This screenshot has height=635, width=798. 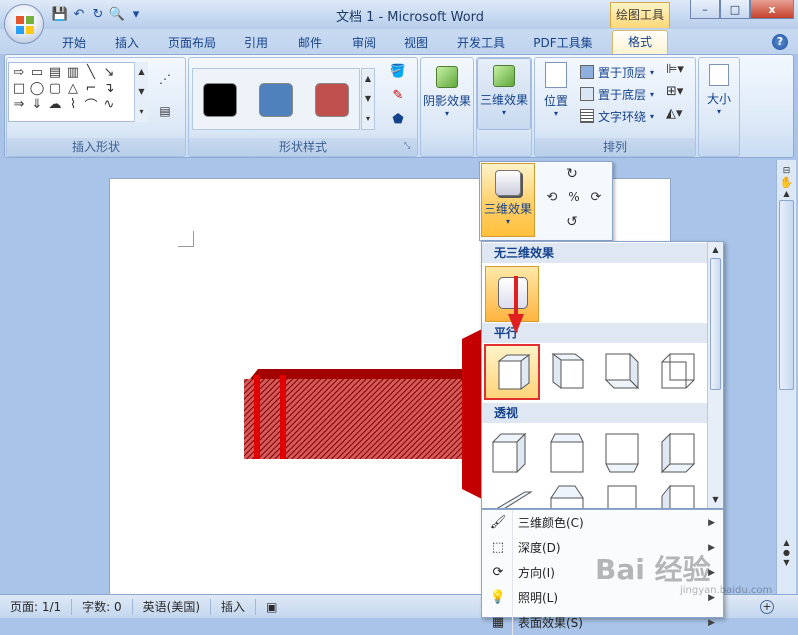 What do you see at coordinates (91, 72) in the screenshot?
I see `line-shape-icon: ╲` at bounding box center [91, 72].